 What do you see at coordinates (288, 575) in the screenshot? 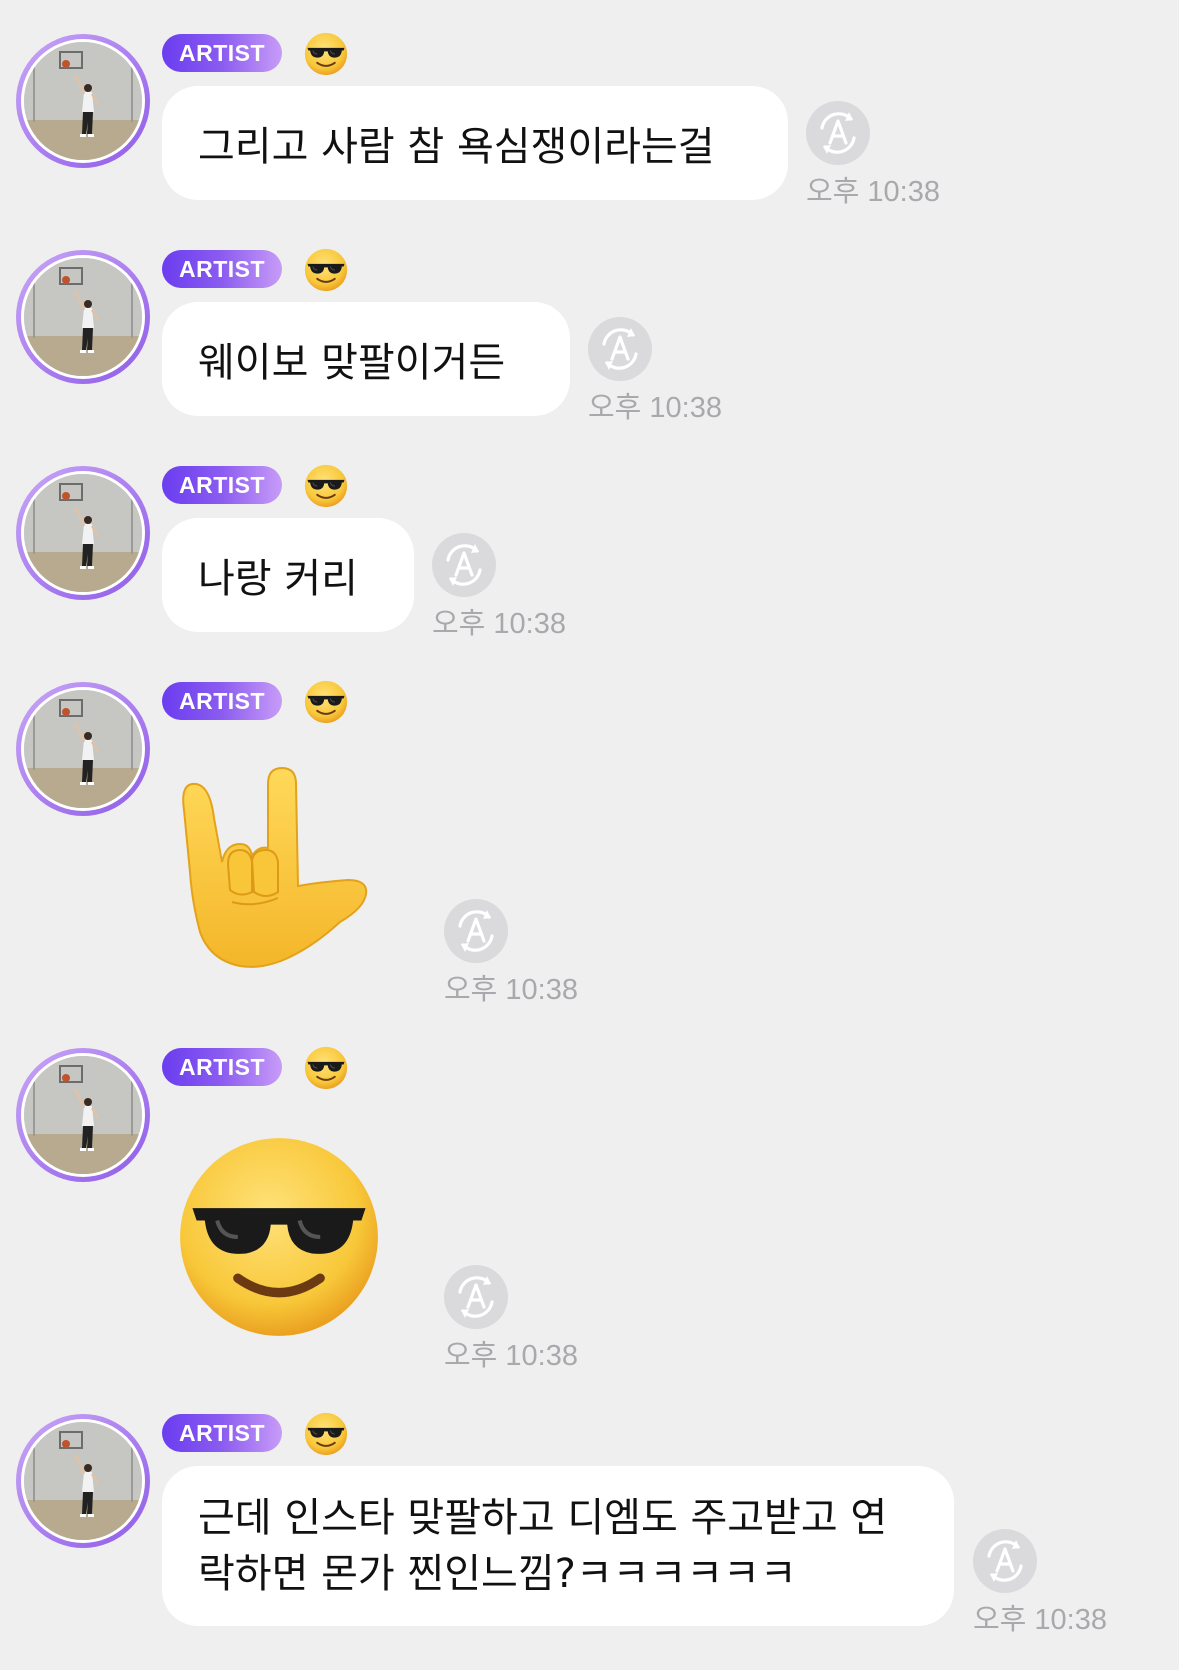
I see `message-bubble: 나랑 커리` at bounding box center [288, 575].